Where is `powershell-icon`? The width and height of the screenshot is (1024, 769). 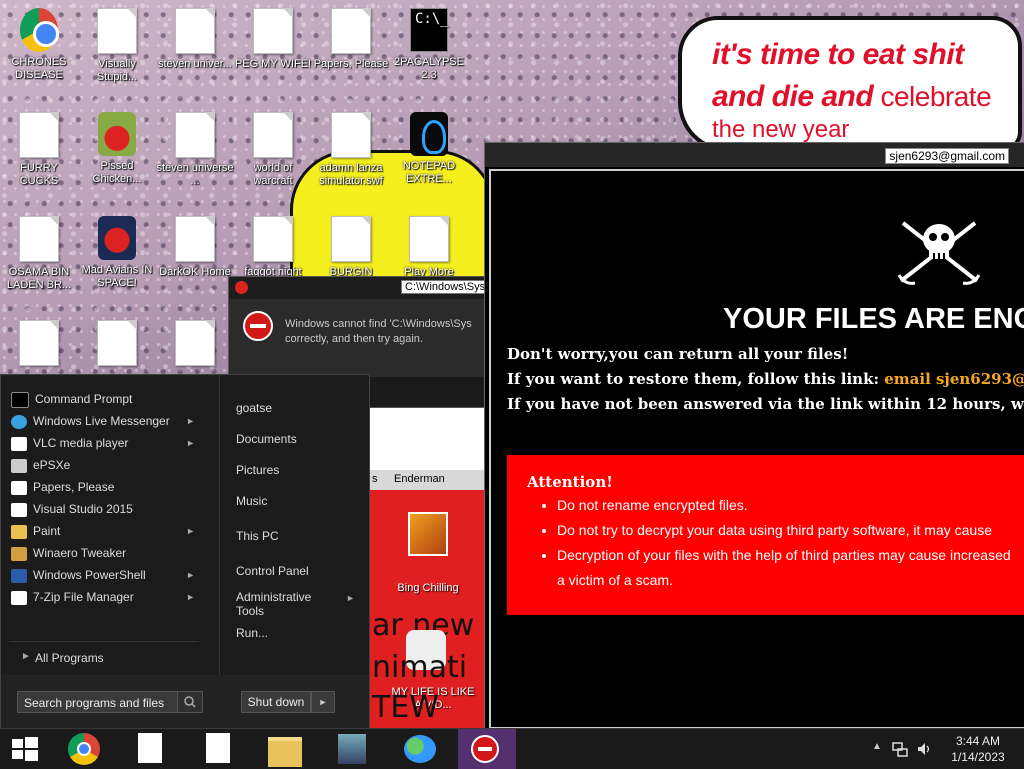 powershell-icon is located at coordinates (19, 575).